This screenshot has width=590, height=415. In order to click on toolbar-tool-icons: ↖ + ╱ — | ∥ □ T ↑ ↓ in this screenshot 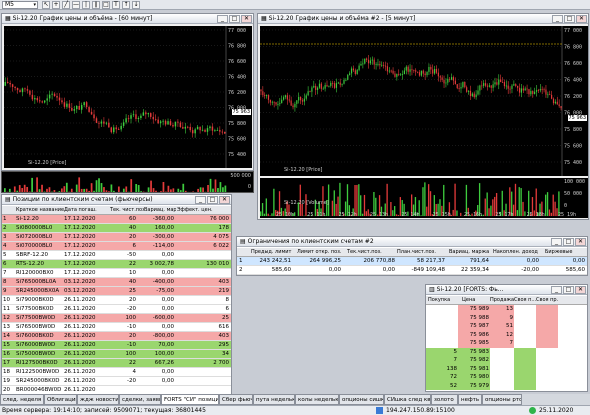, I will do `click(142, 5)`.